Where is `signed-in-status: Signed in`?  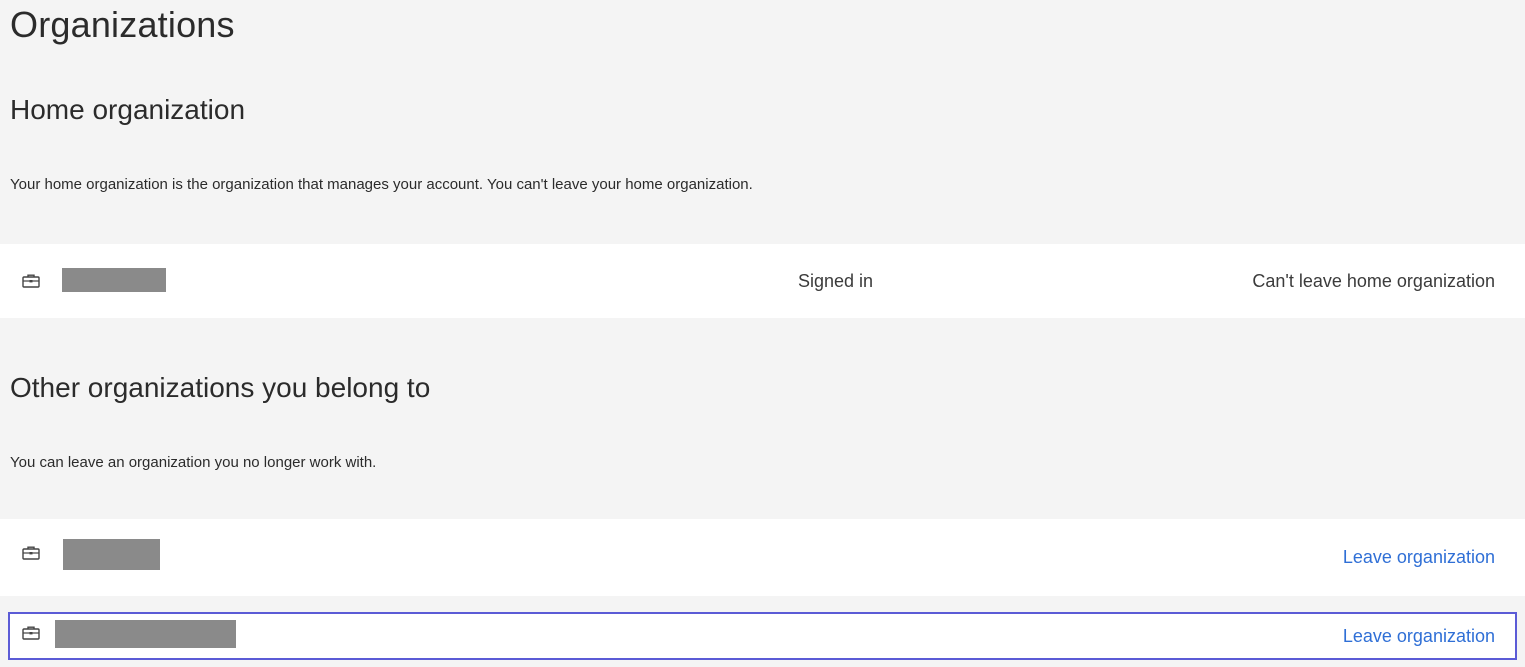
signed-in-status: Signed in is located at coordinates (836, 281).